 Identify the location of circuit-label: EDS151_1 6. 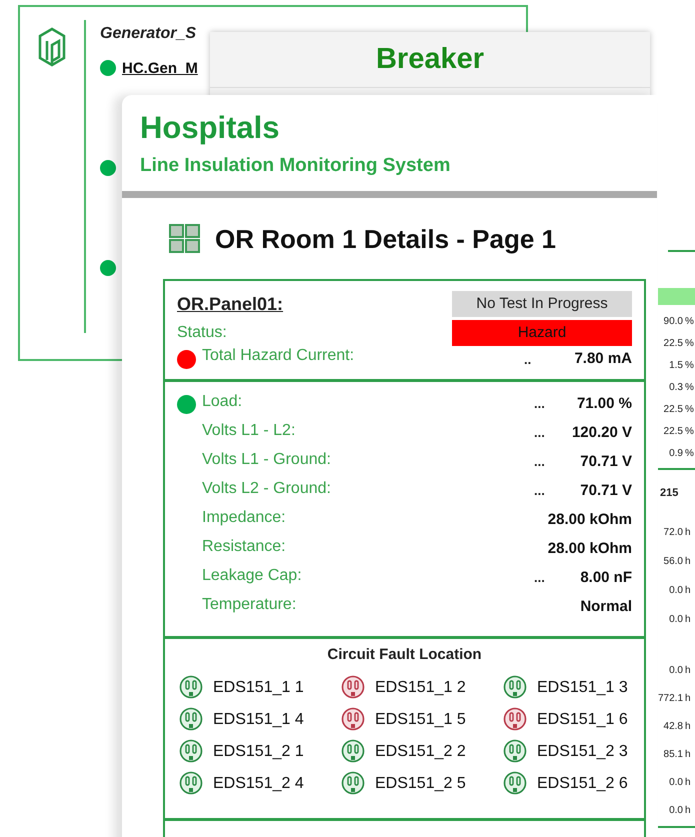
(582, 720).